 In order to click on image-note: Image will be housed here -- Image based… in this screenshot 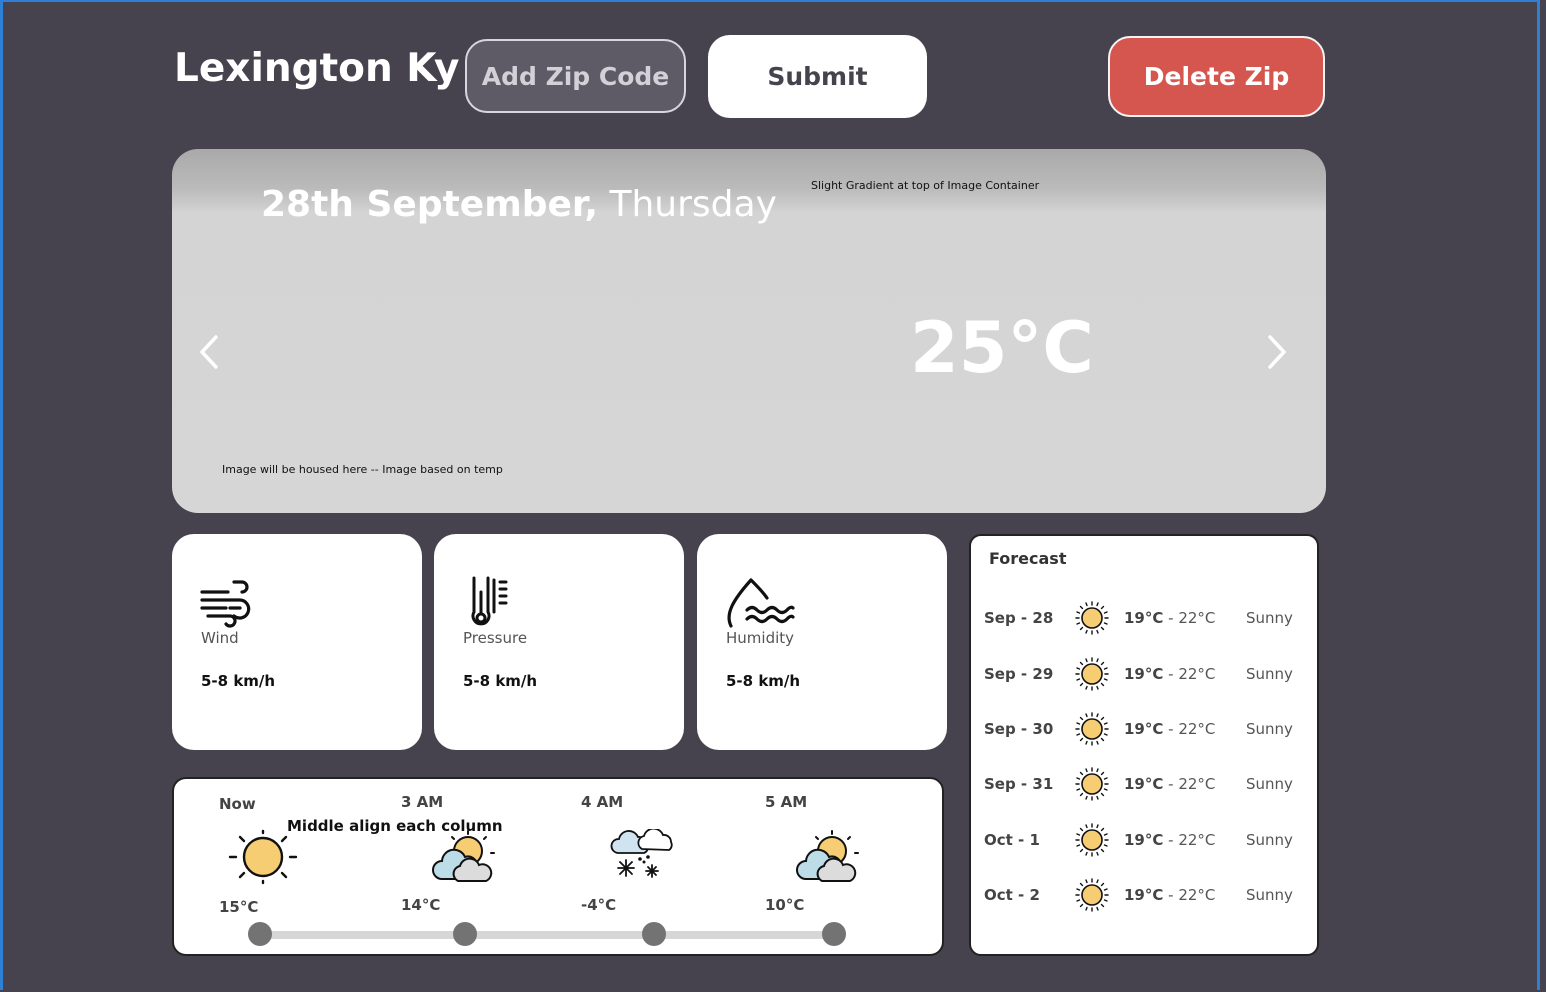, I will do `click(362, 469)`.